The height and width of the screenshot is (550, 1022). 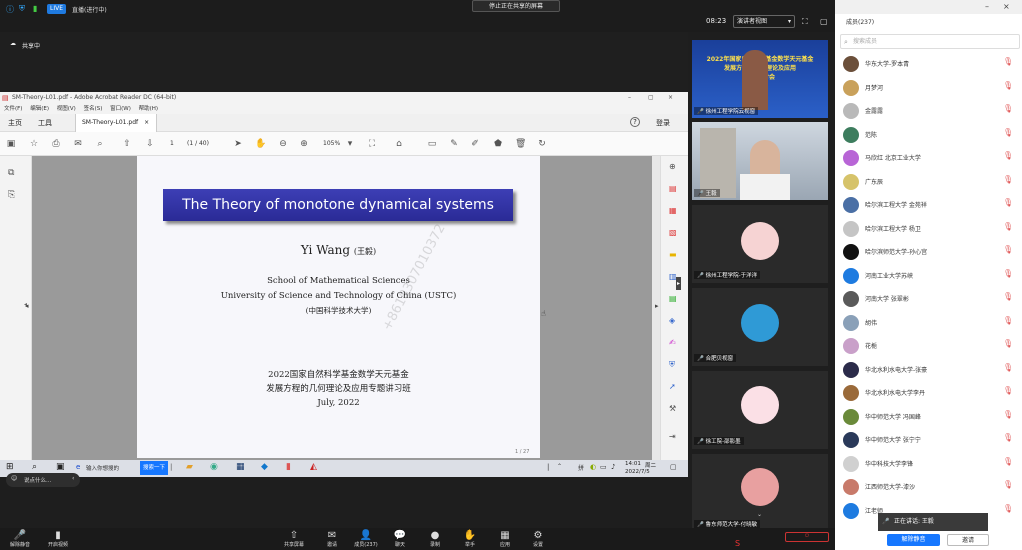 I want to click on participant-row: 华中科技大学李锋 🎙, so click(x=930, y=464).